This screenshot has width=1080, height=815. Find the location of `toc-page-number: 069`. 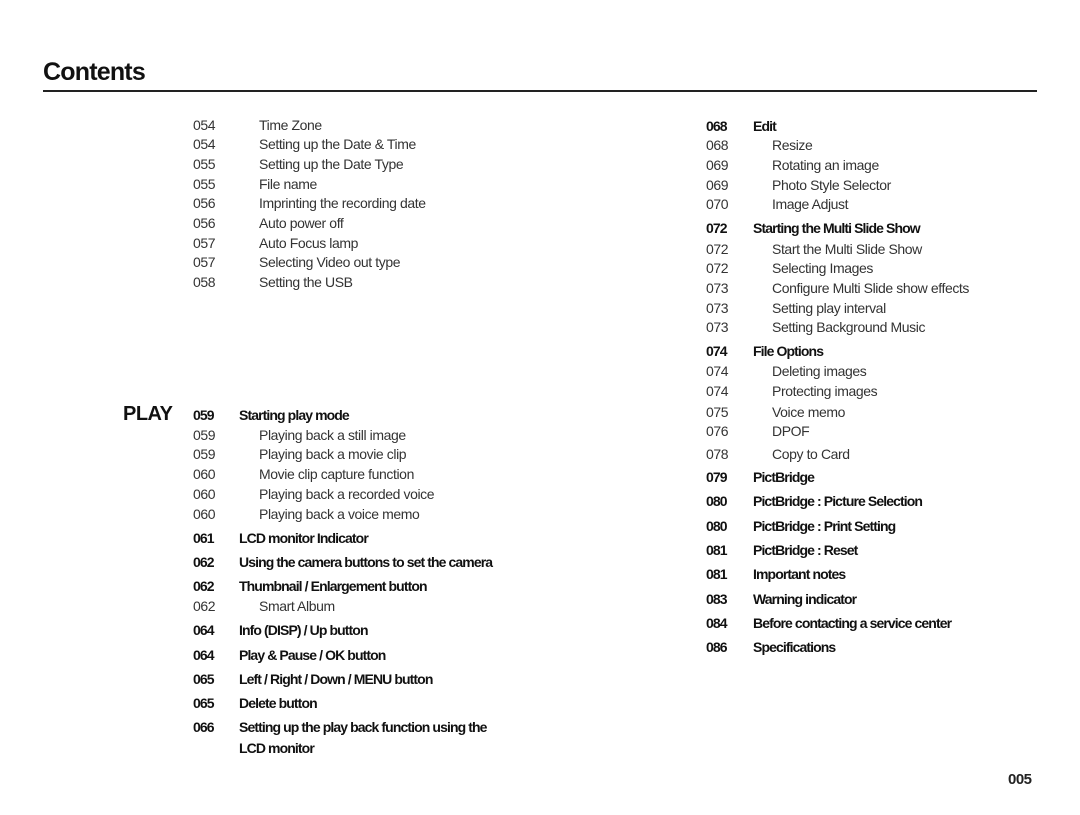

toc-page-number: 069 is located at coordinates (717, 185).